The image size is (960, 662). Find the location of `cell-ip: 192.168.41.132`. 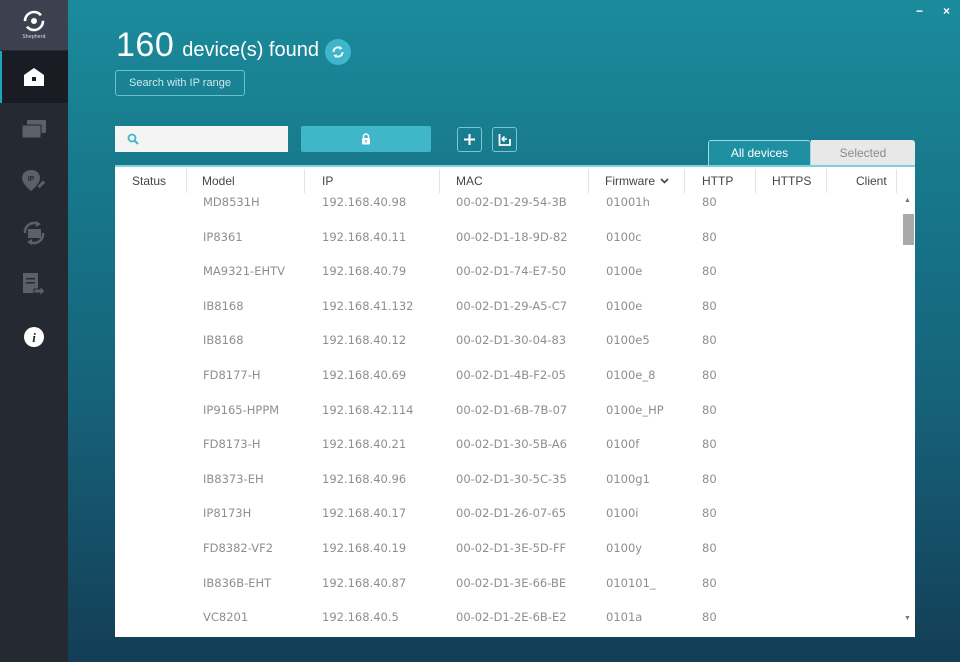

cell-ip: 192.168.41.132 is located at coordinates (368, 305).